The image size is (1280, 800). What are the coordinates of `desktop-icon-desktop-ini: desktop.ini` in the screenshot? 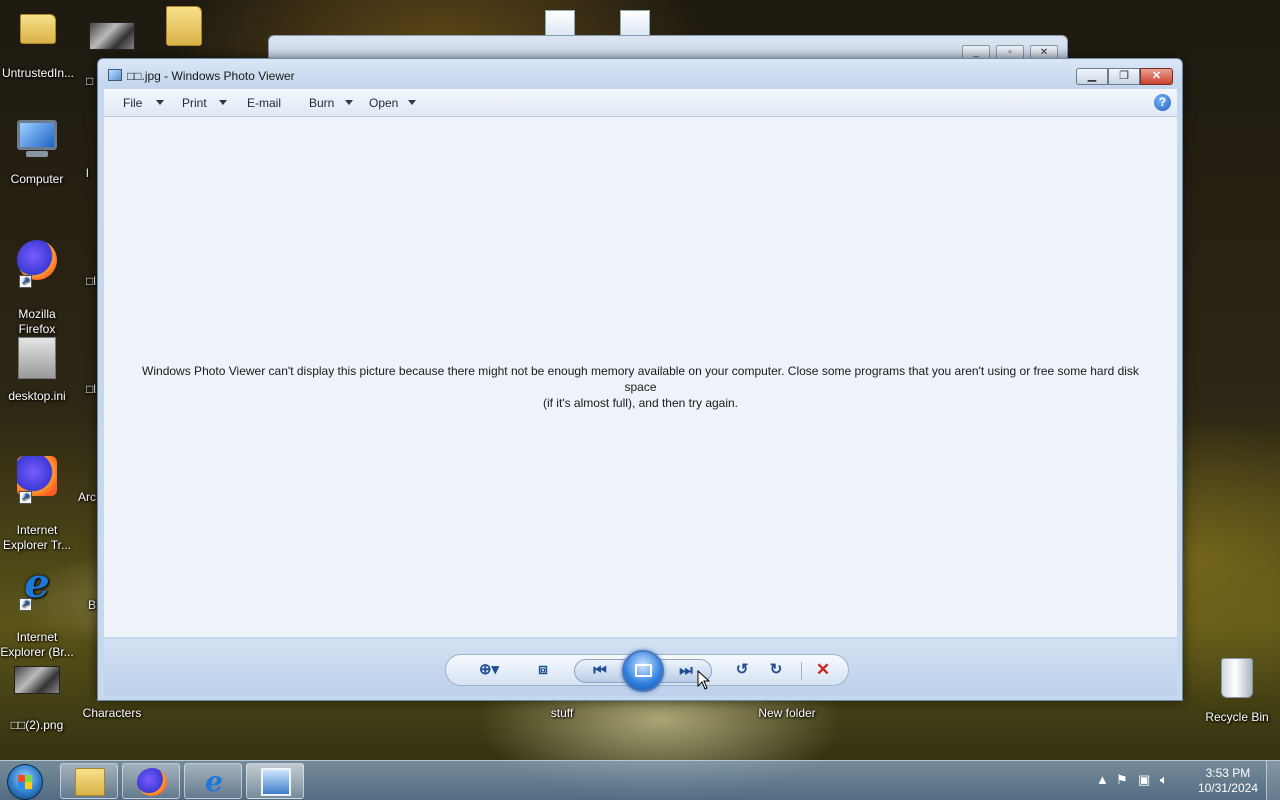 It's located at (38, 369).